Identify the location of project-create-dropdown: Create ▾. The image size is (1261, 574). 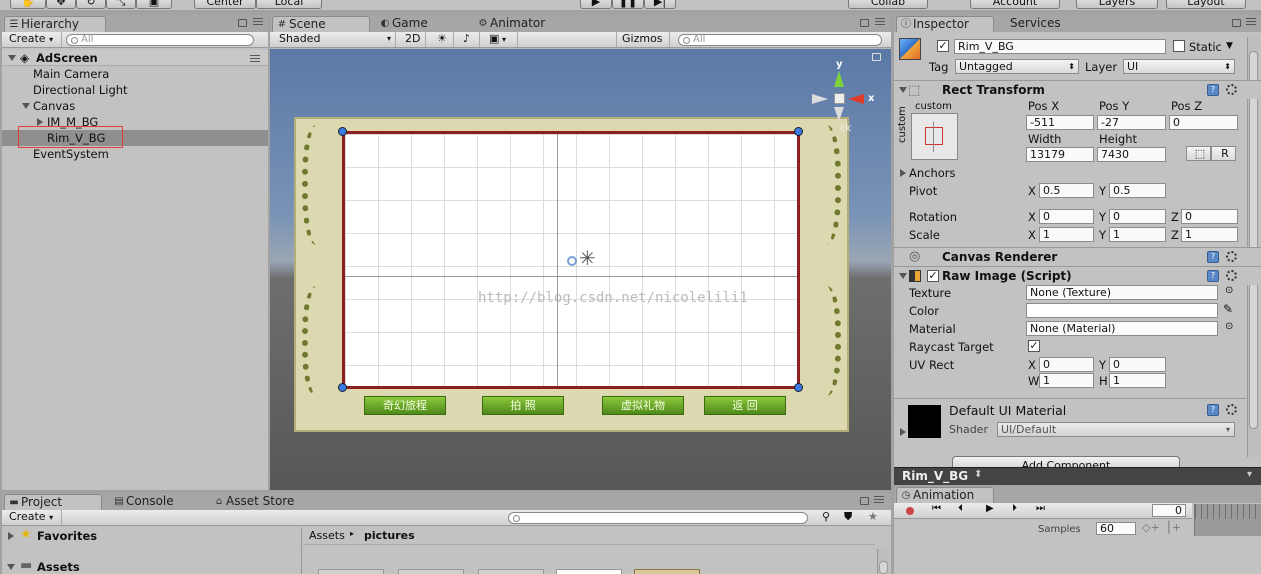
(33, 517).